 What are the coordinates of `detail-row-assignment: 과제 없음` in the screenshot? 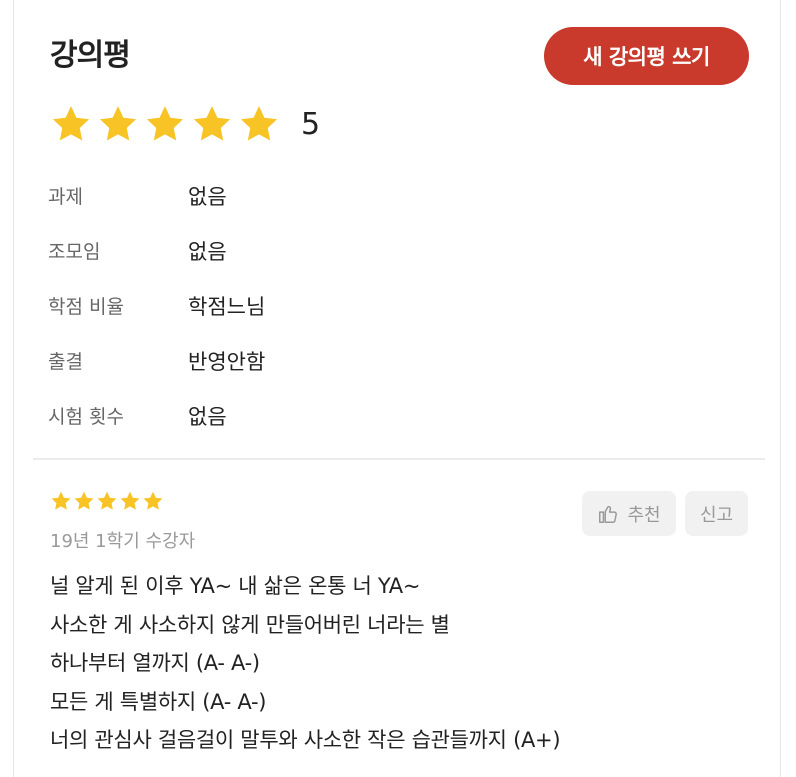 It's located at (156, 195).